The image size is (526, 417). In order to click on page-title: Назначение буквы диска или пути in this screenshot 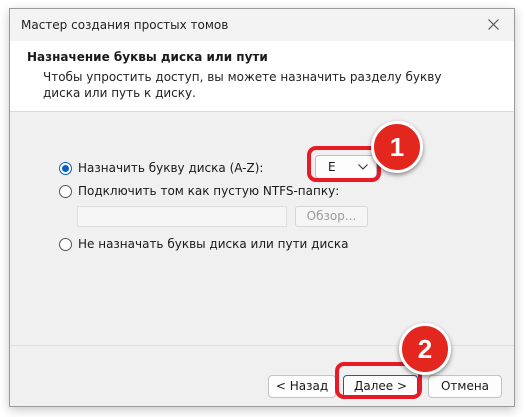, I will do `click(147, 57)`.